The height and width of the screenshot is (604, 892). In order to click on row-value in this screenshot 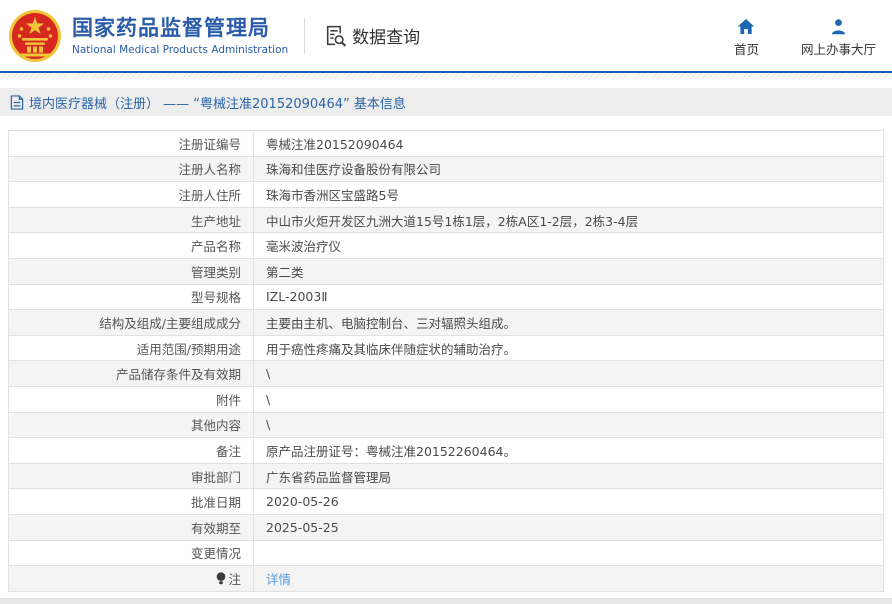, I will do `click(568, 553)`.